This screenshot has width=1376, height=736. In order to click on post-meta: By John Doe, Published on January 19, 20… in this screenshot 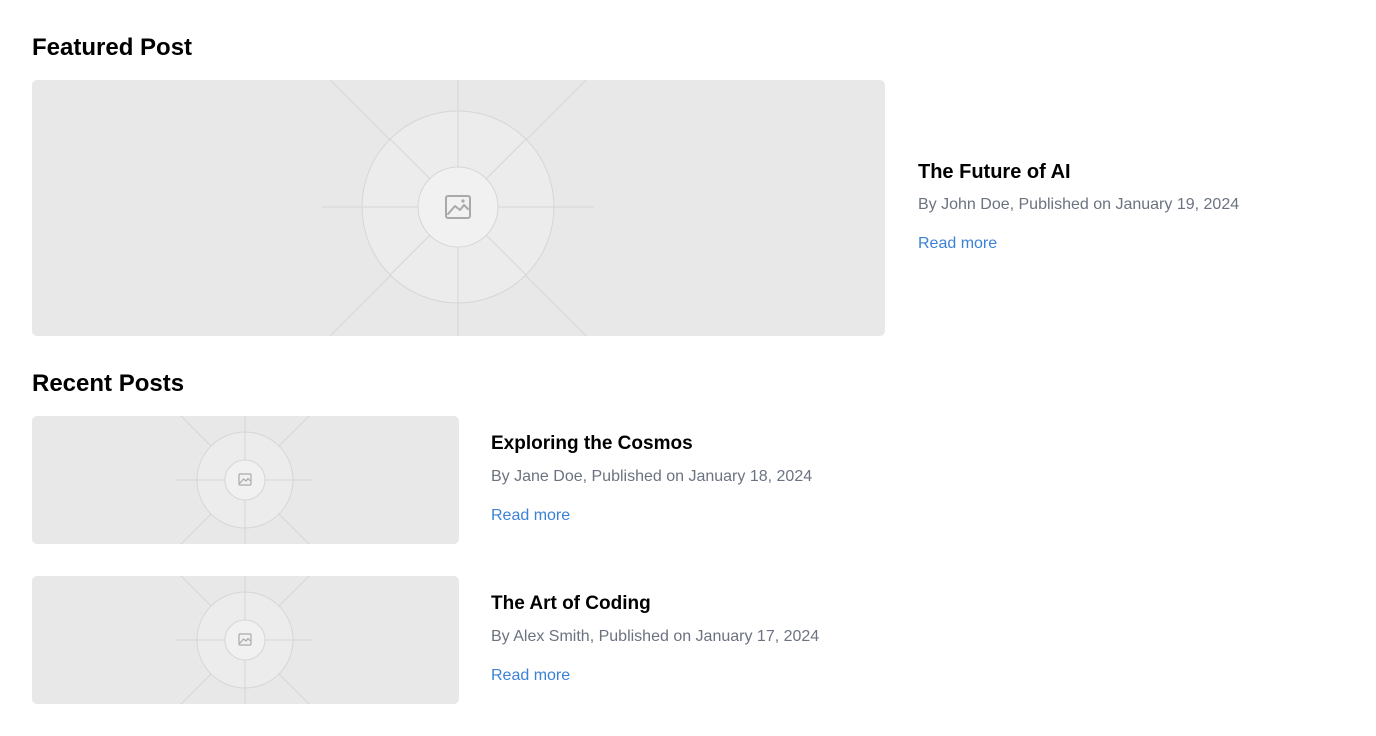, I will do `click(1079, 204)`.